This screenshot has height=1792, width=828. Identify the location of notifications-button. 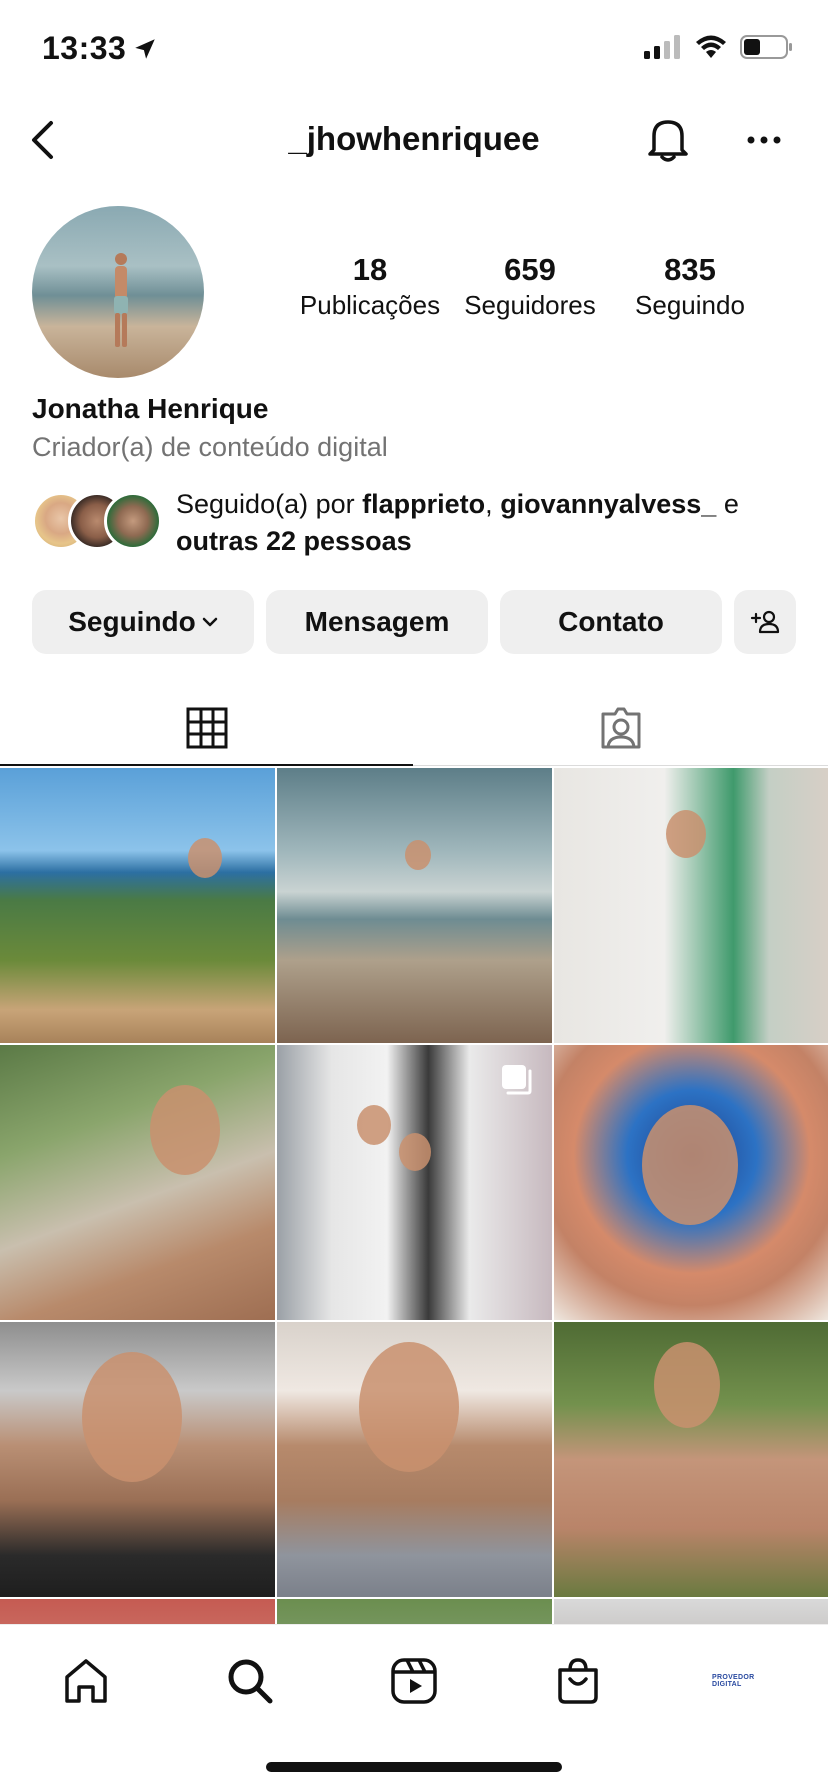
(668, 139).